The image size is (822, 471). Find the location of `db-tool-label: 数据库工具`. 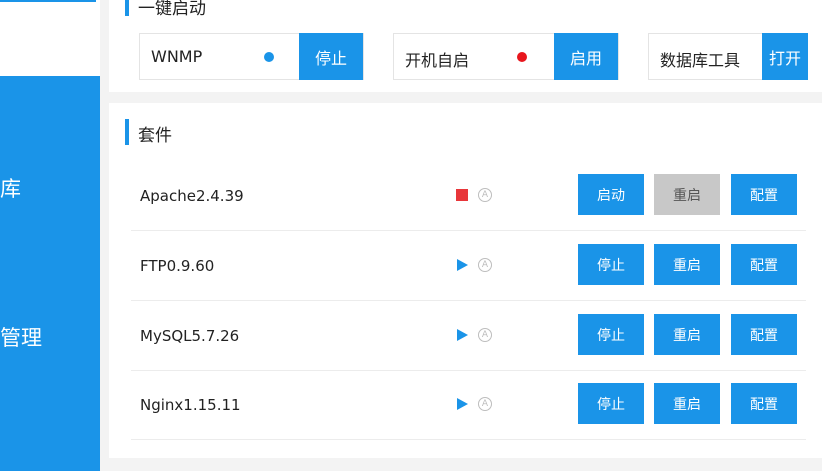

db-tool-label: 数据库工具 is located at coordinates (700, 60).